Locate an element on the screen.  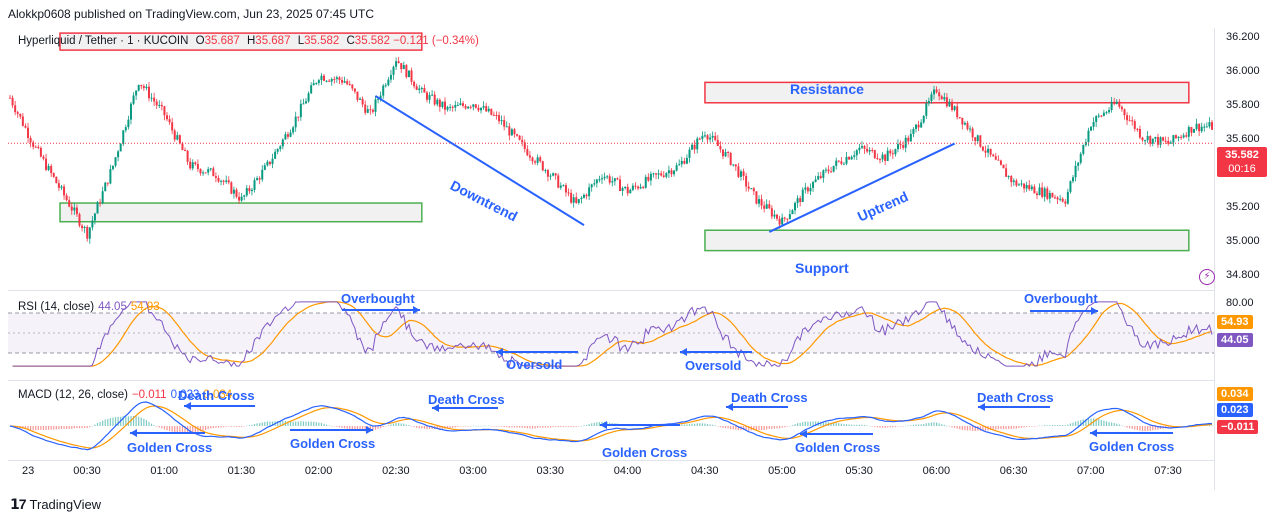
lightning-icon: ⚡ is located at coordinates (1207, 277).